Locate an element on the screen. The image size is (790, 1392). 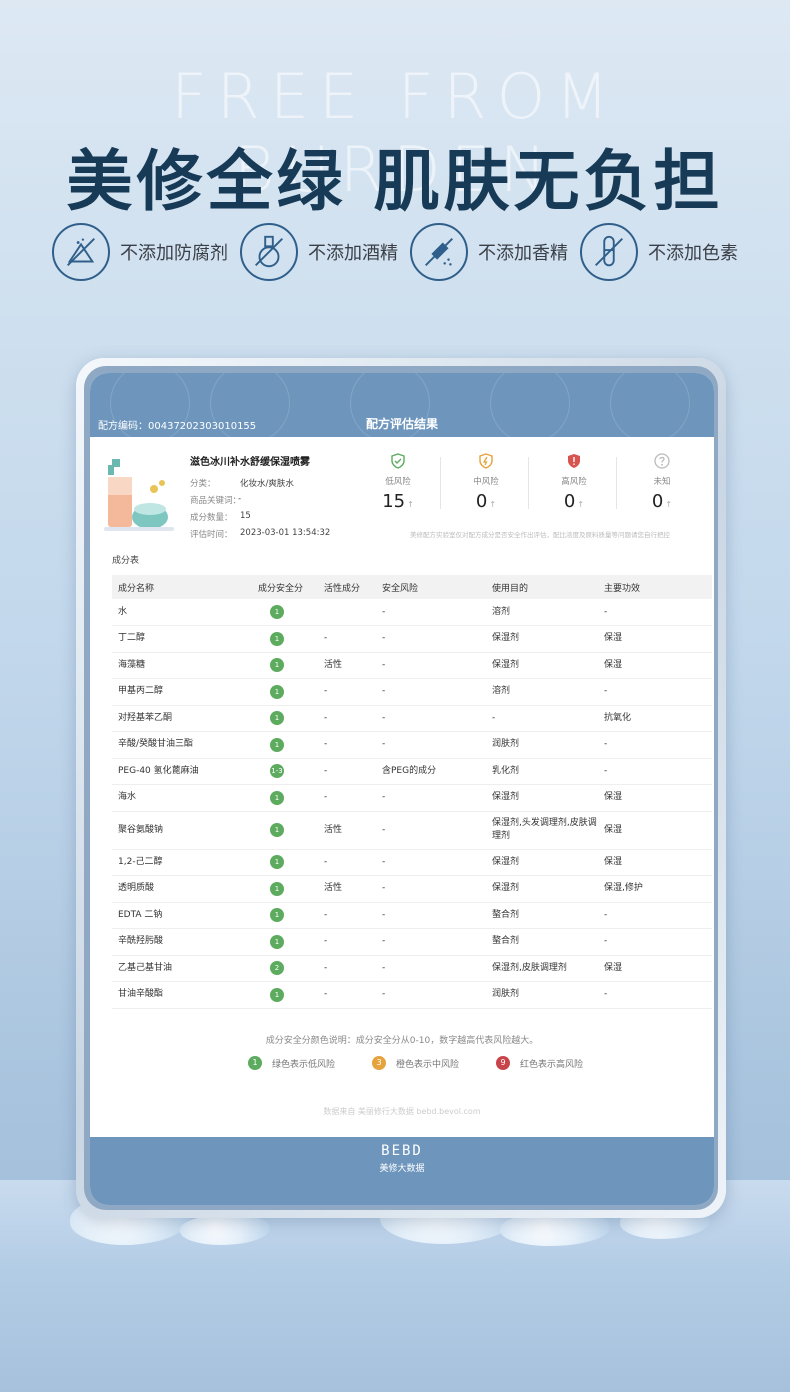
no-colorant-icon is located at coordinates (609, 252).